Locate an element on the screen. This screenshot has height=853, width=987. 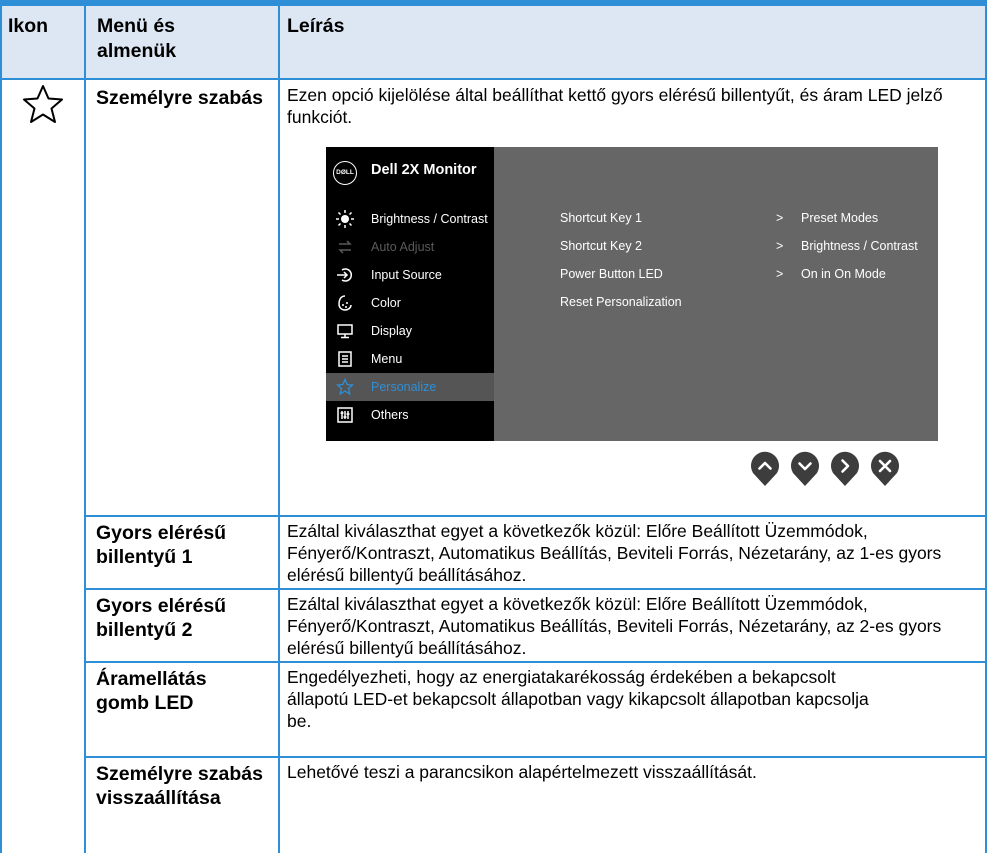
osd-menu-personalize: Personalize is located at coordinates (410, 387).